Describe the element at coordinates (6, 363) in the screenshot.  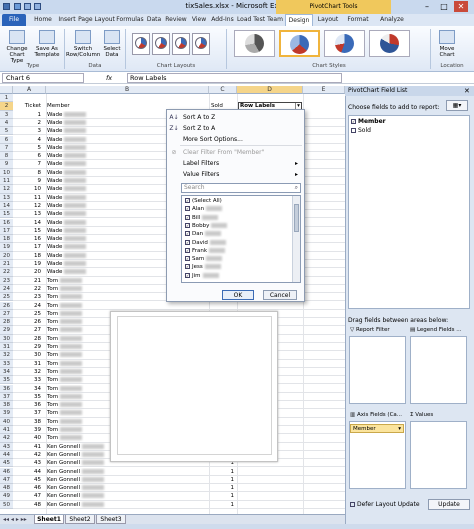
I see `row-header: 33` at that location.